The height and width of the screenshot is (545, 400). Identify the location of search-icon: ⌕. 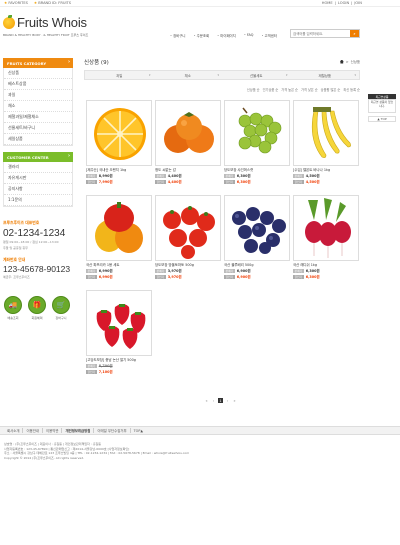
(354, 33).